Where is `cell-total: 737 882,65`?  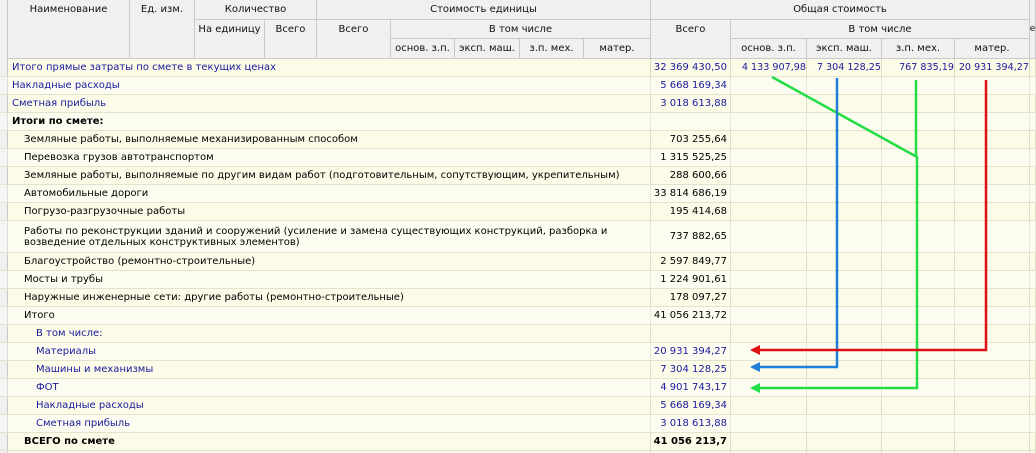 cell-total: 737 882,65 is located at coordinates (698, 236).